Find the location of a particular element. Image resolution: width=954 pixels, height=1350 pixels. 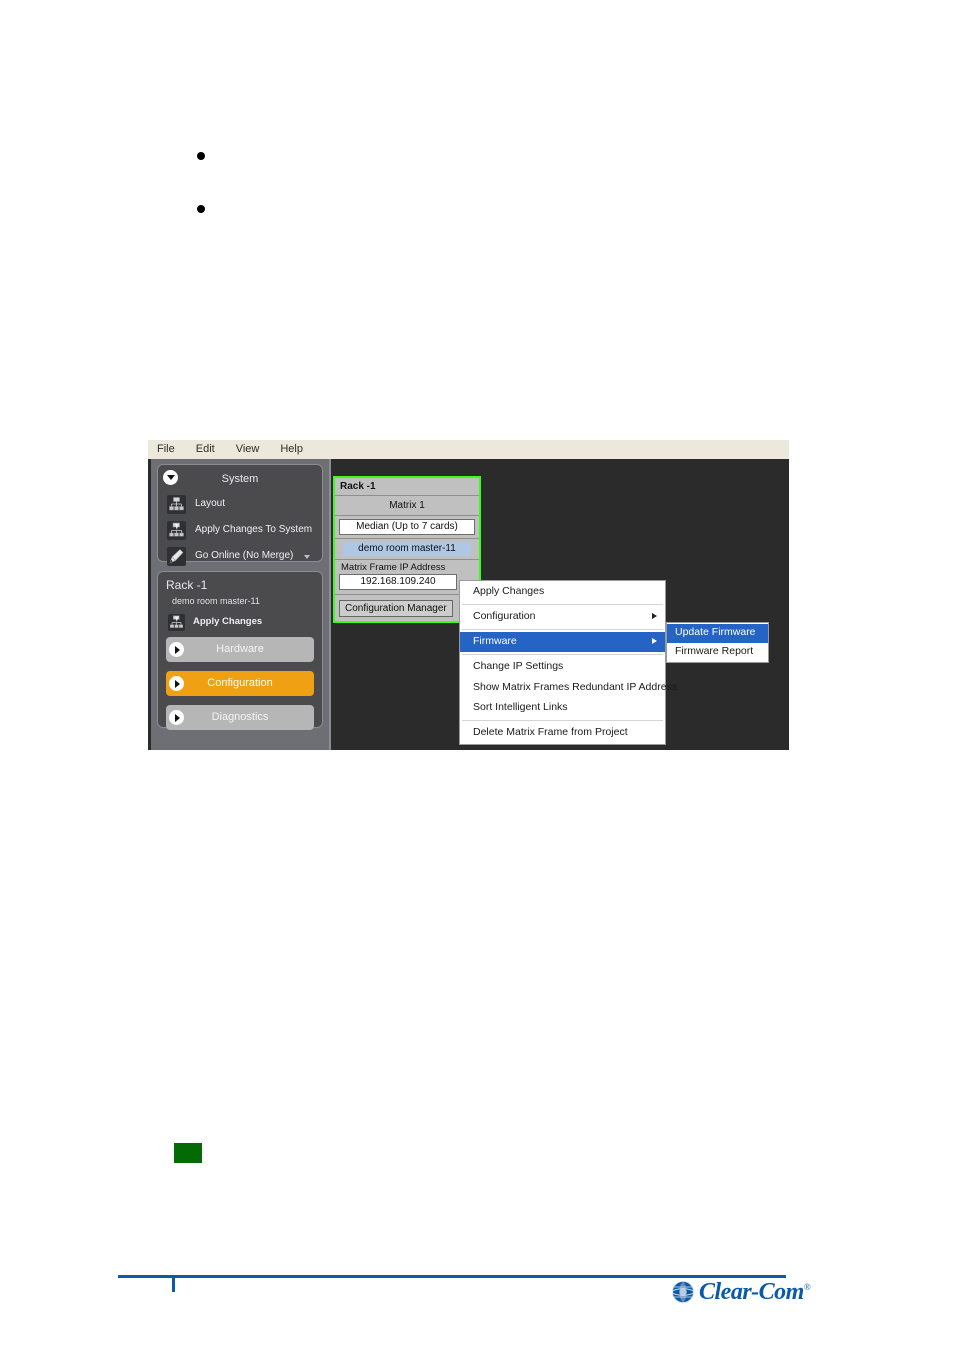

sidebar-item-apply-changes-to-system-label: Apply Changes To System is located at coordinates (254, 529).